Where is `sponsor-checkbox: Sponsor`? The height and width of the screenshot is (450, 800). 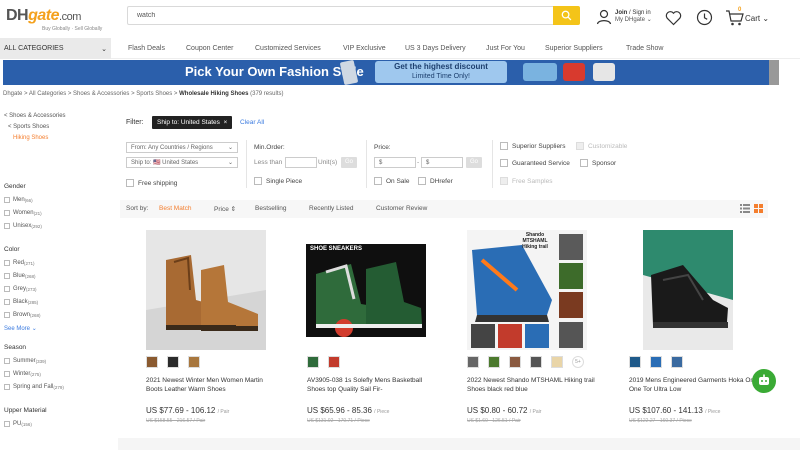
sponsor-checkbox: Sponsor is located at coordinates (598, 163).